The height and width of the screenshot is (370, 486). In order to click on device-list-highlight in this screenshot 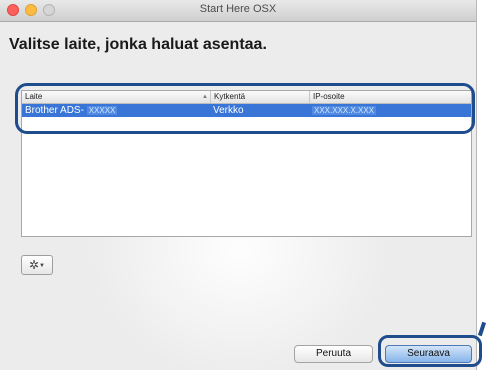, I will do `click(245, 108)`.